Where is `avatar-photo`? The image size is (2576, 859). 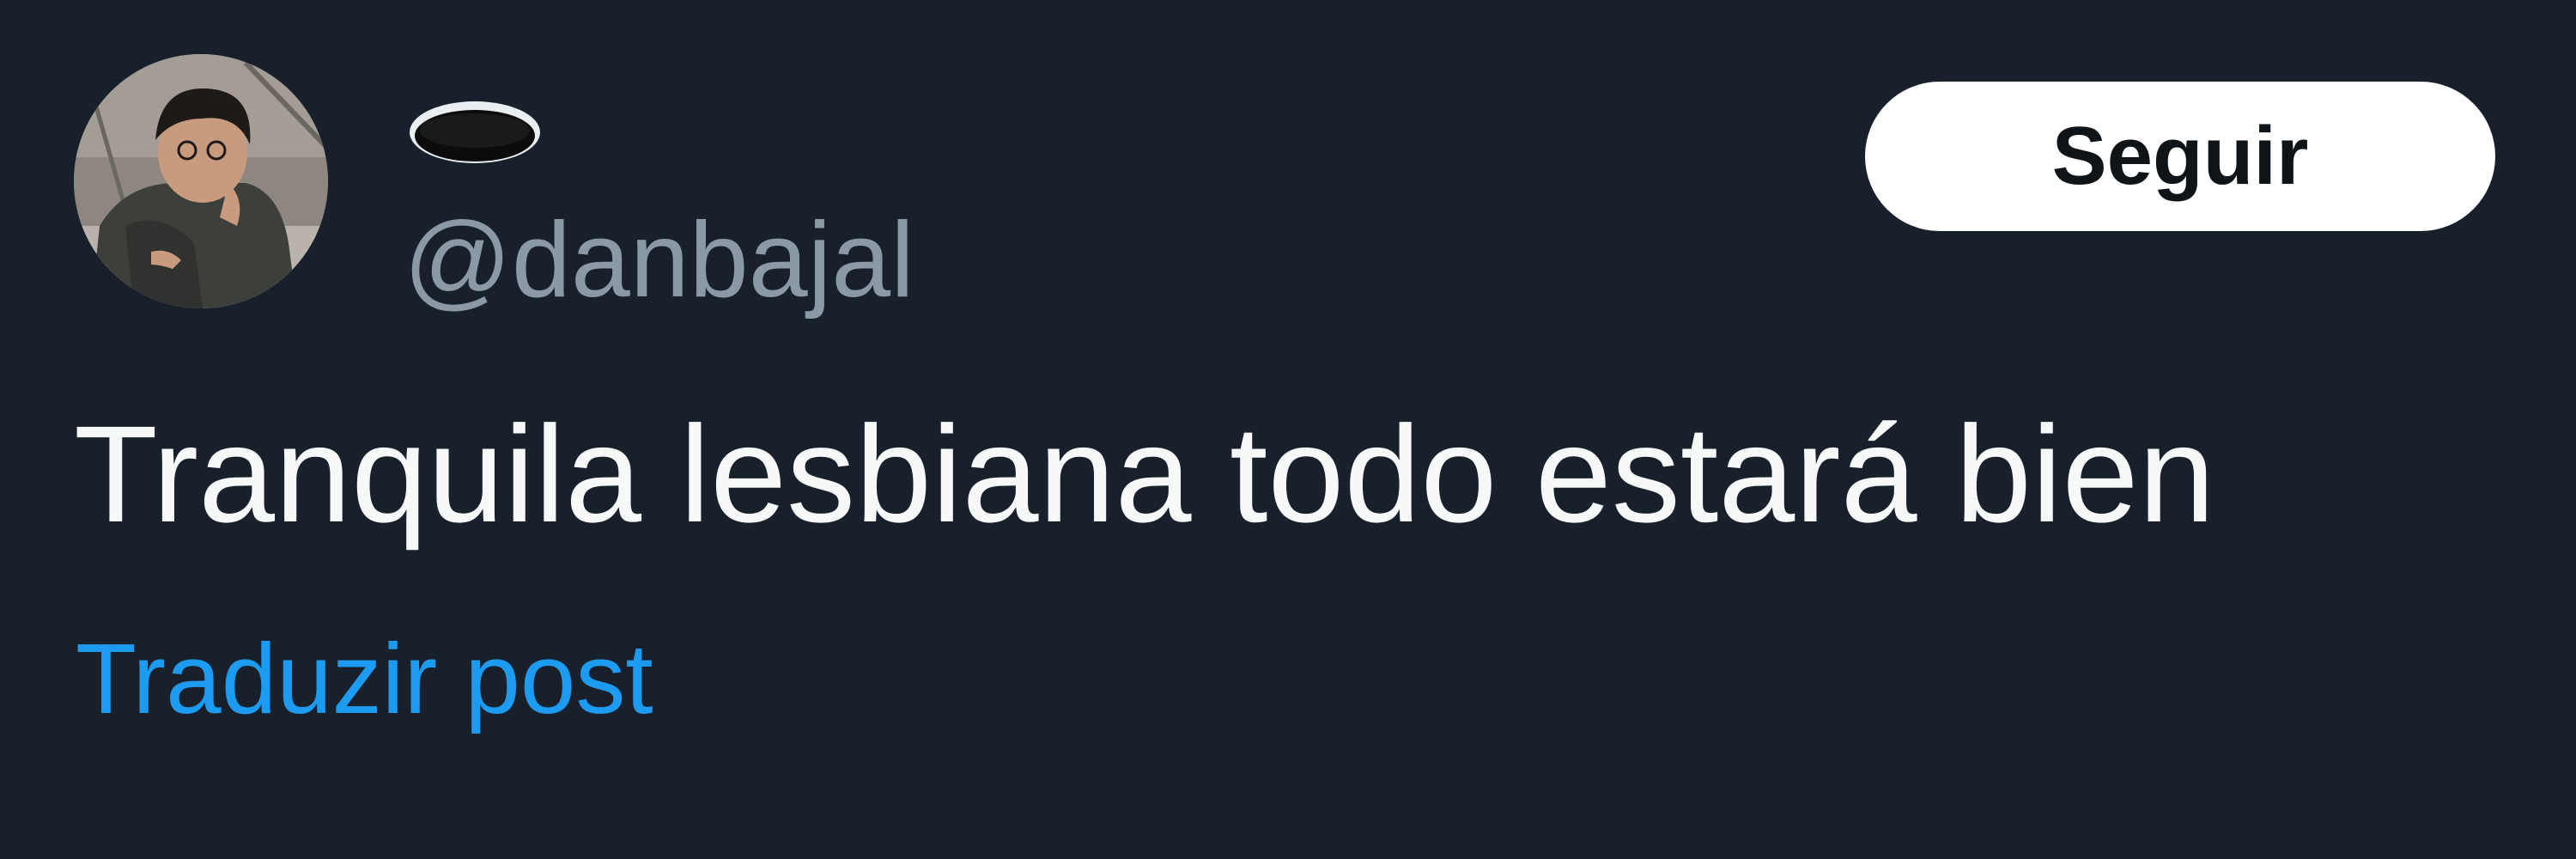 avatar-photo is located at coordinates (201, 181).